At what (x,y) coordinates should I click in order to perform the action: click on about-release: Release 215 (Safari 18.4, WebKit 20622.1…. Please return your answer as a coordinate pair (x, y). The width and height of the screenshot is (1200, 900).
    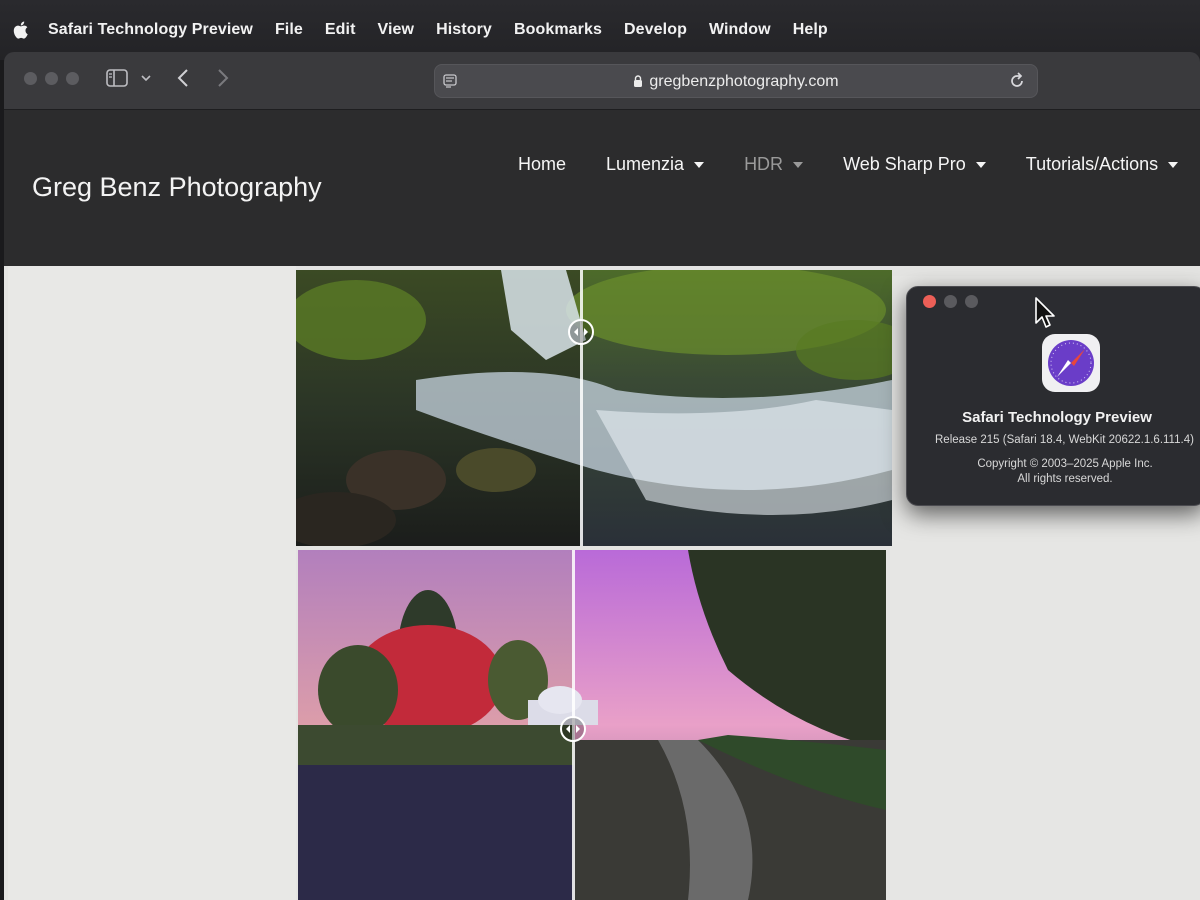
    Looking at the image, I should click on (1064, 440).